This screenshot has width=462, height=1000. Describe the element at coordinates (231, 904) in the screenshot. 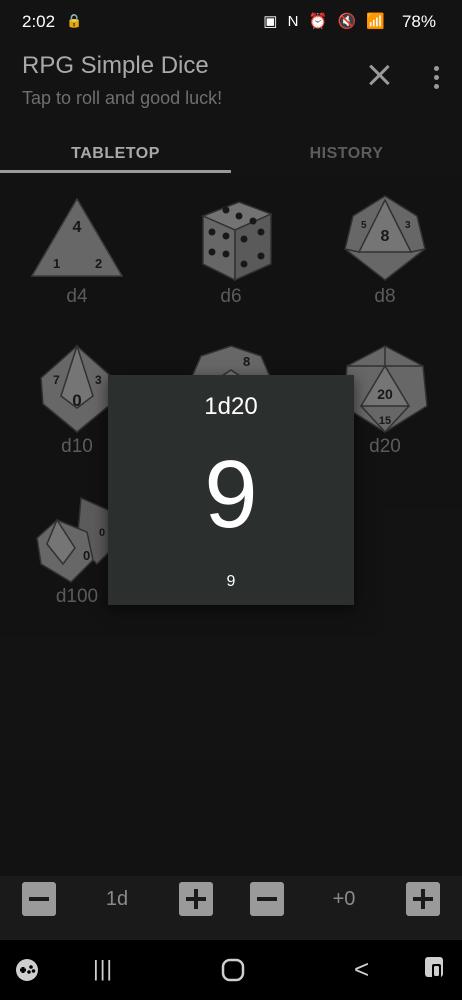

I see `roll-controls: 1d +0` at that location.